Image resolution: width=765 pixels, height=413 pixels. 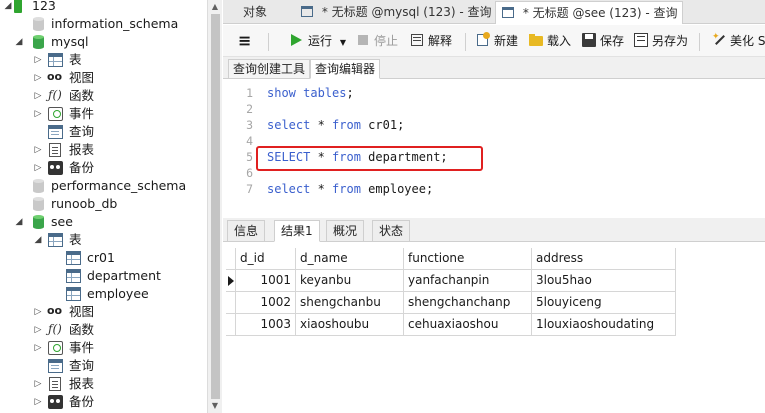 I want to click on tree-item-mysql-reports: ▷ 报表, so click(x=103, y=150).